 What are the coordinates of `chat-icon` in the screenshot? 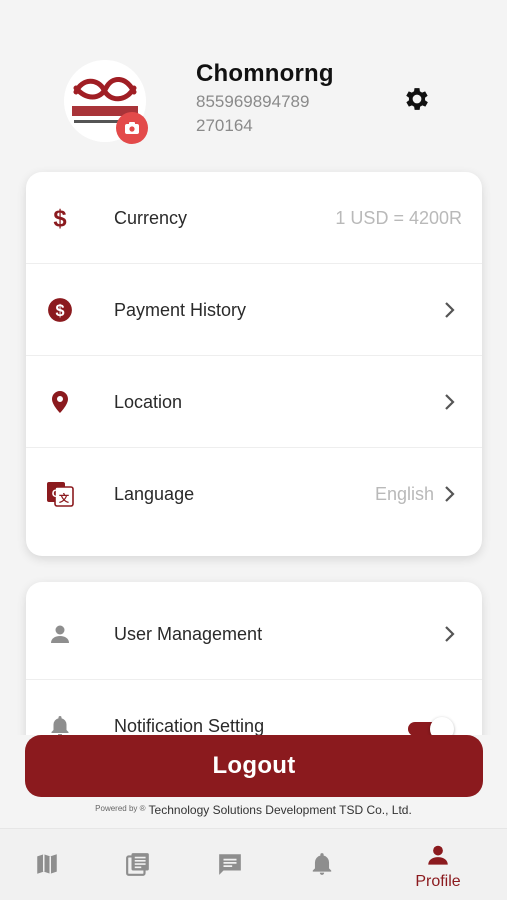 It's located at (230, 864).